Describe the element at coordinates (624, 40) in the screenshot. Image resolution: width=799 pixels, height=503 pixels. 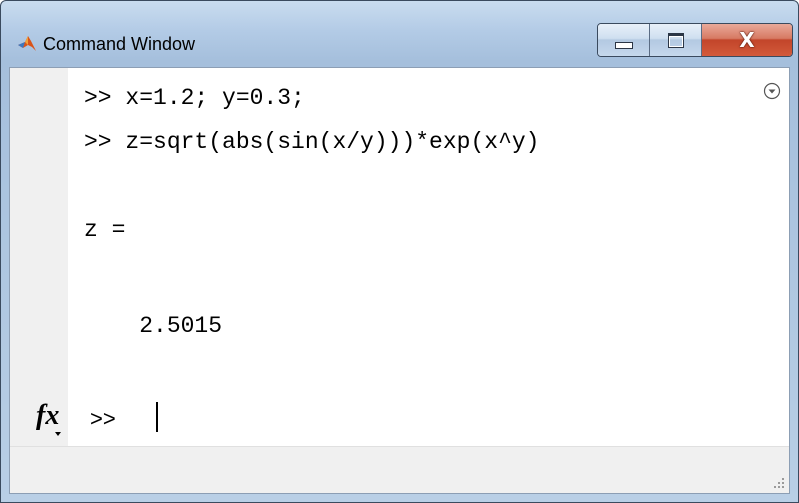
I see `minimize-button` at that location.